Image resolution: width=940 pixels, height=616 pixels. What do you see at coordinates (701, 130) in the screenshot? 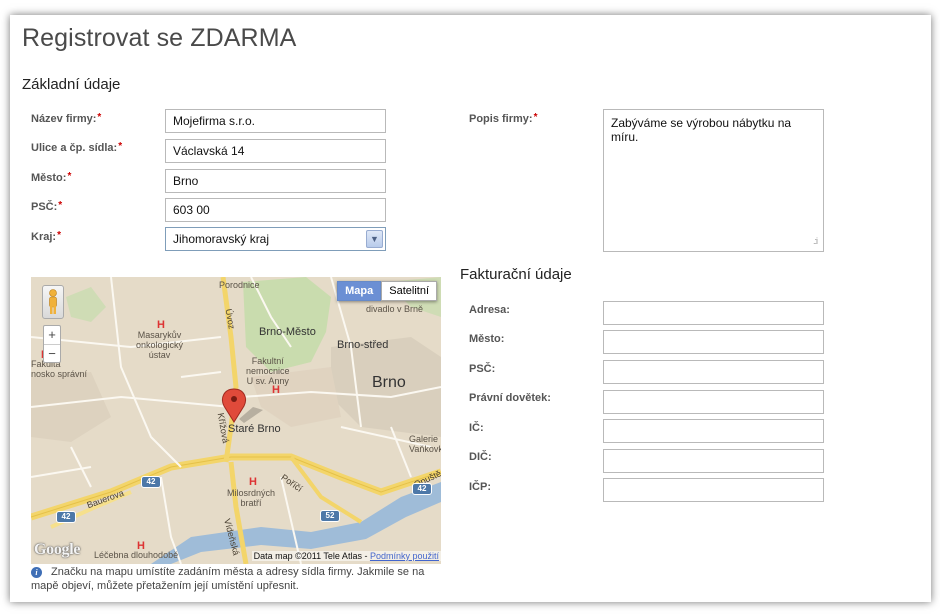
I see `description-text: Zabýváme se výrobou nábytku na míru.` at bounding box center [701, 130].